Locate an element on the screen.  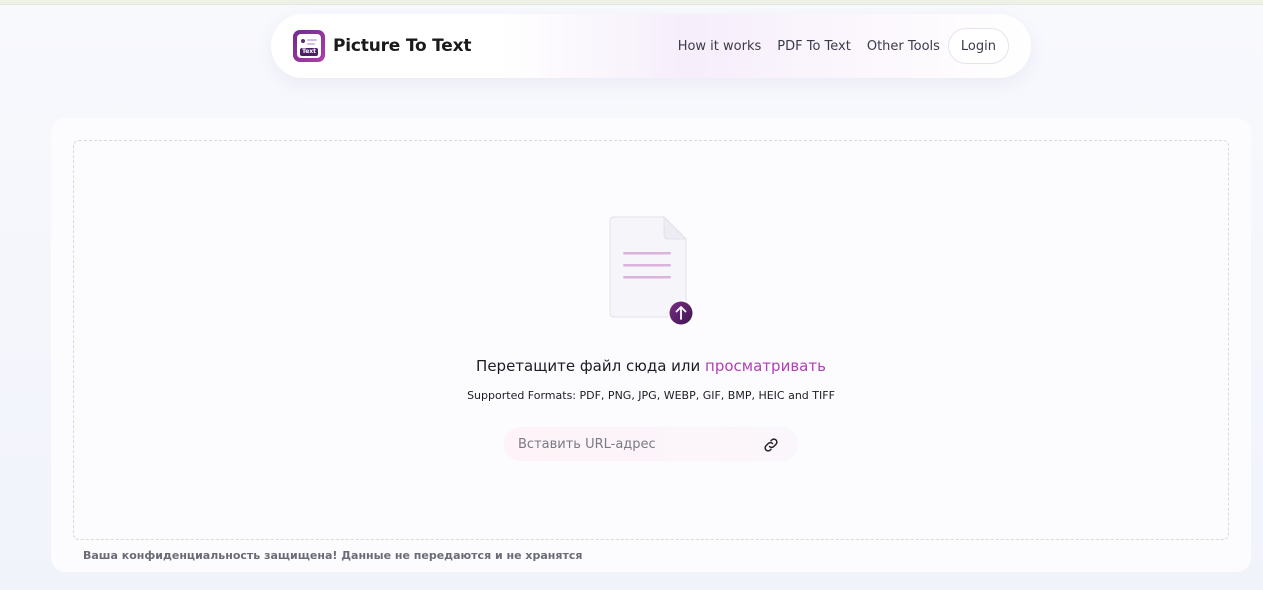
picture-to-text-logo-icon: Text is located at coordinates (309, 46).